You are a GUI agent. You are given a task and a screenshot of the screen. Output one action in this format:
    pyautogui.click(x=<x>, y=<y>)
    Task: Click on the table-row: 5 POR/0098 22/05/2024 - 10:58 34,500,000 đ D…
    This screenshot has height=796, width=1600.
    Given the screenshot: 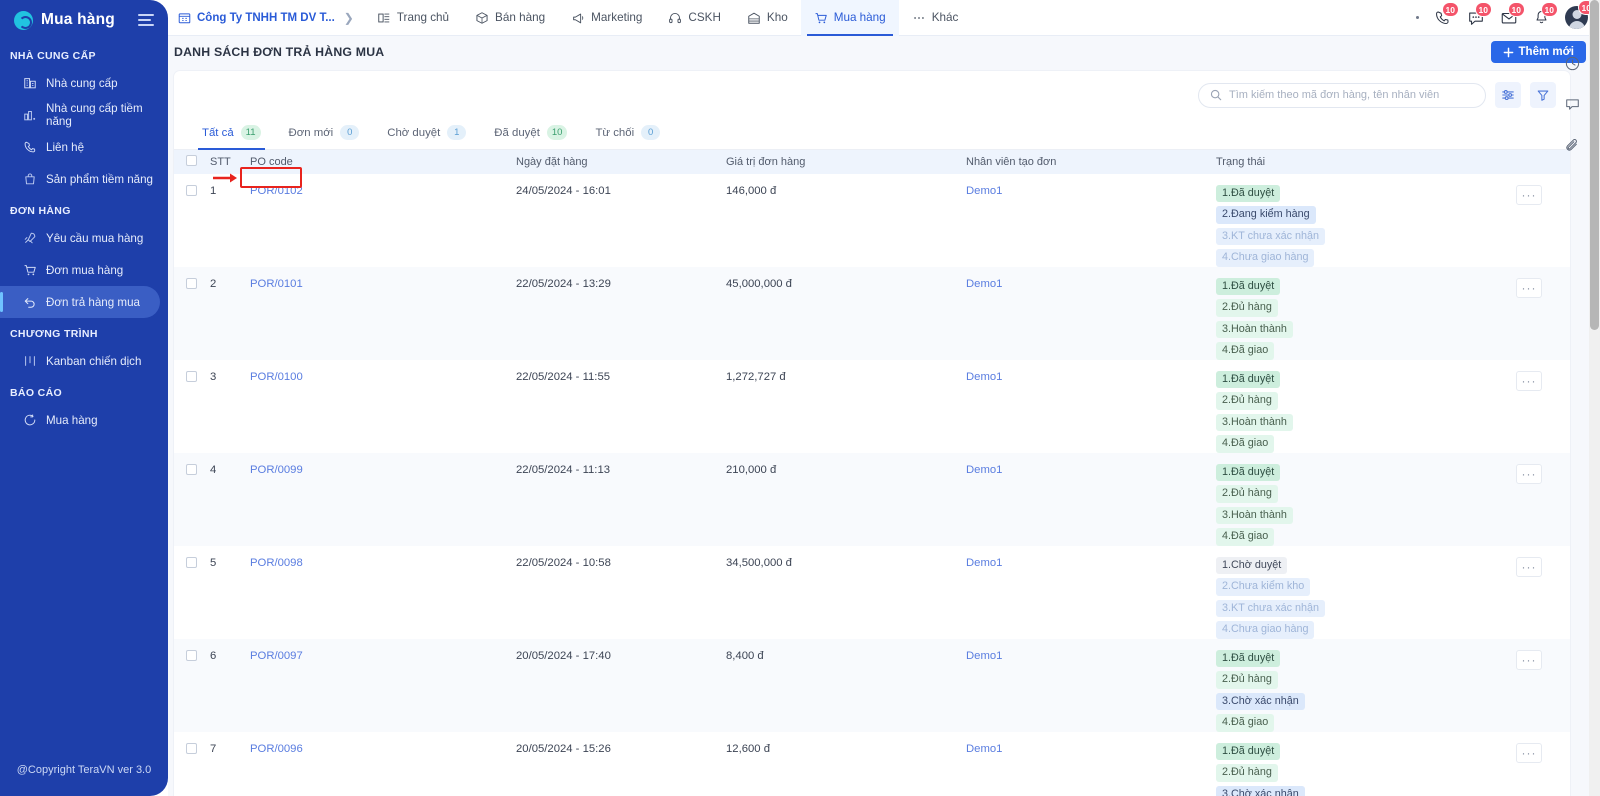 What is the action you would take?
    pyautogui.click(x=872, y=592)
    